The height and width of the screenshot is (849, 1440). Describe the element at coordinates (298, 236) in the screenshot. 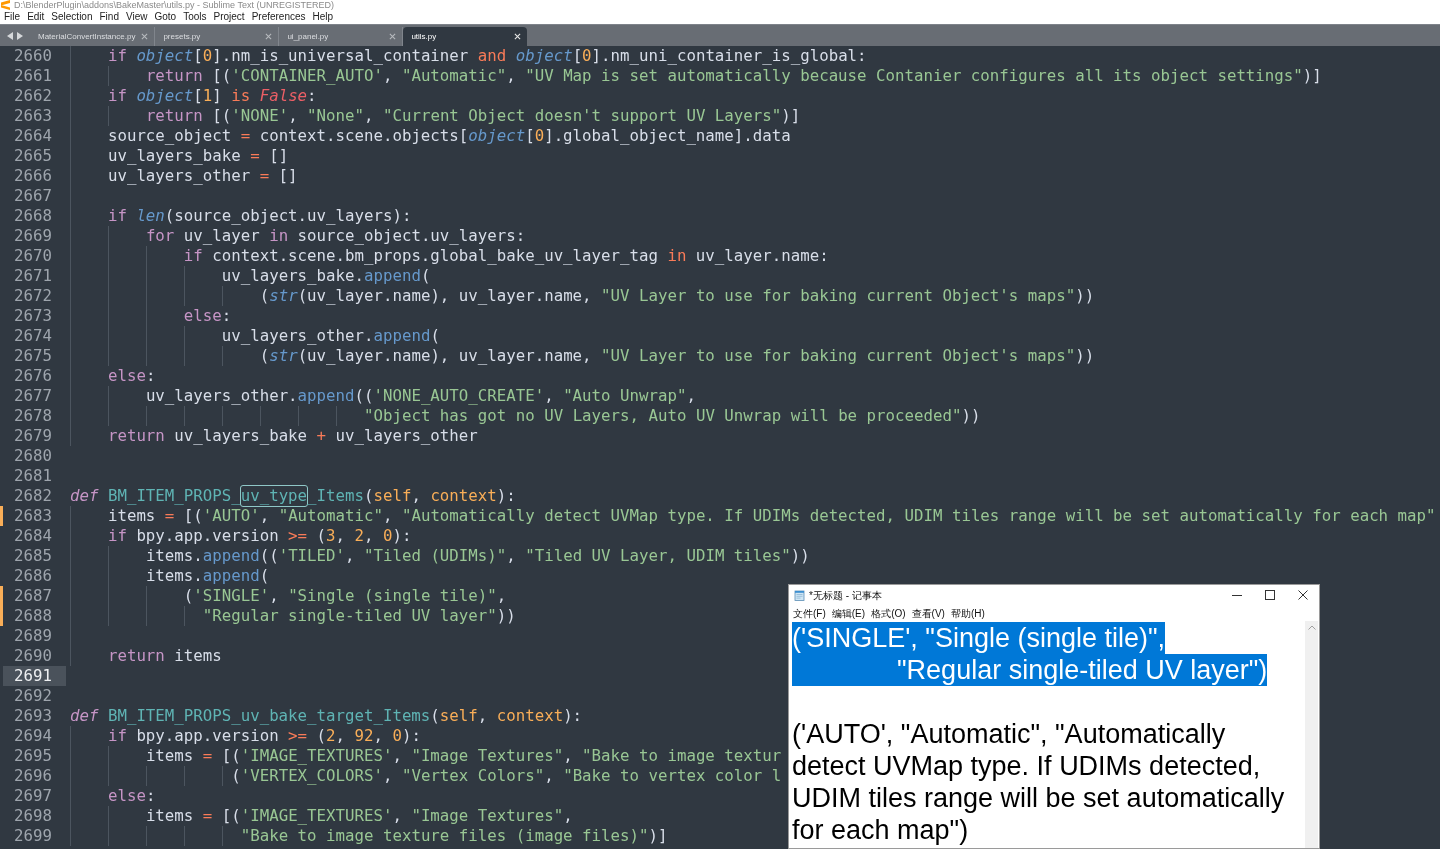

I see `code-line: for uv_layer in source_object.uv_layers:` at that location.